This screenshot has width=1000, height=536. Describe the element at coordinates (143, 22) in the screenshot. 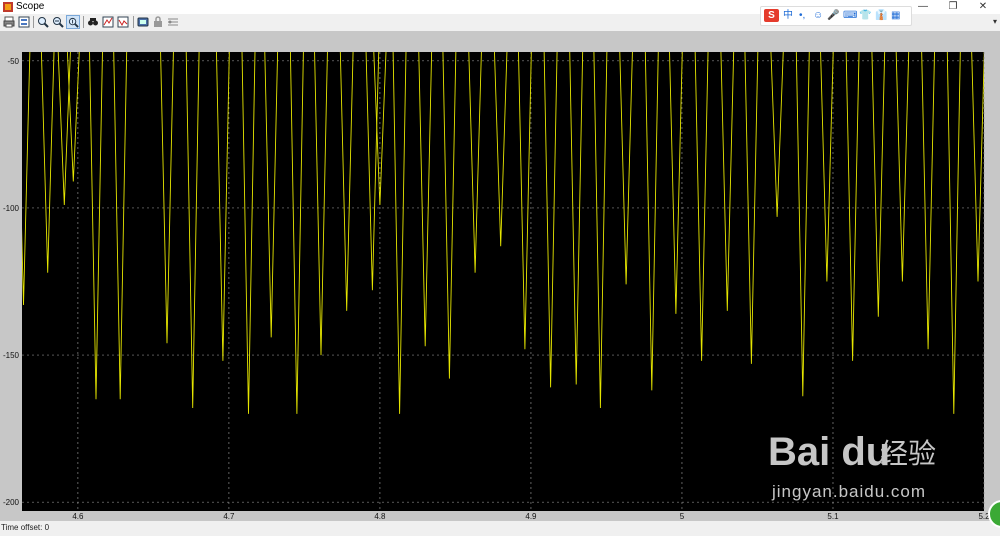

I see `floating-scope-icon` at that location.